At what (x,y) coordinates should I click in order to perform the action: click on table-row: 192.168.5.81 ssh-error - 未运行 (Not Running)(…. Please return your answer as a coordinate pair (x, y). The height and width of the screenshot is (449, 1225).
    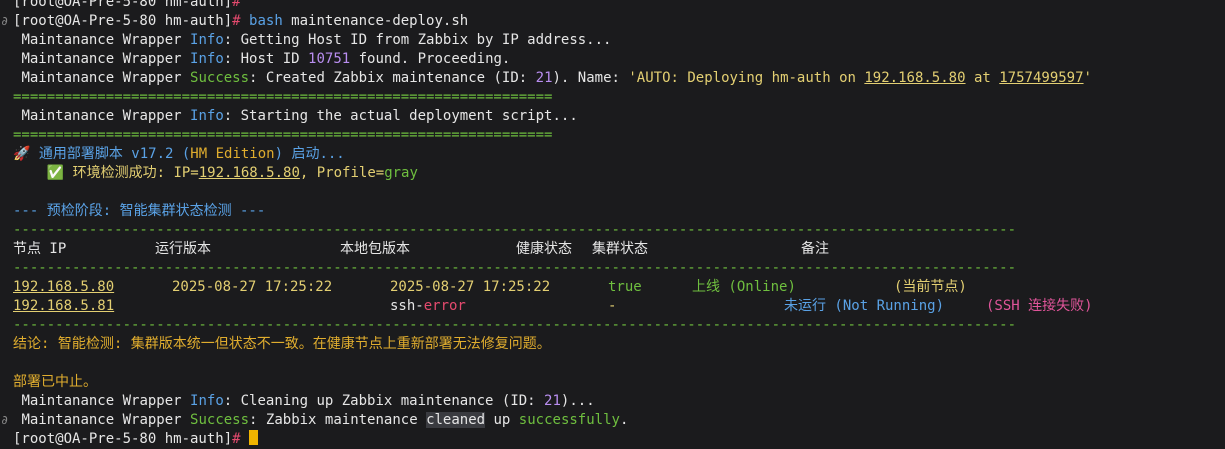
    Looking at the image, I should click on (612, 306).